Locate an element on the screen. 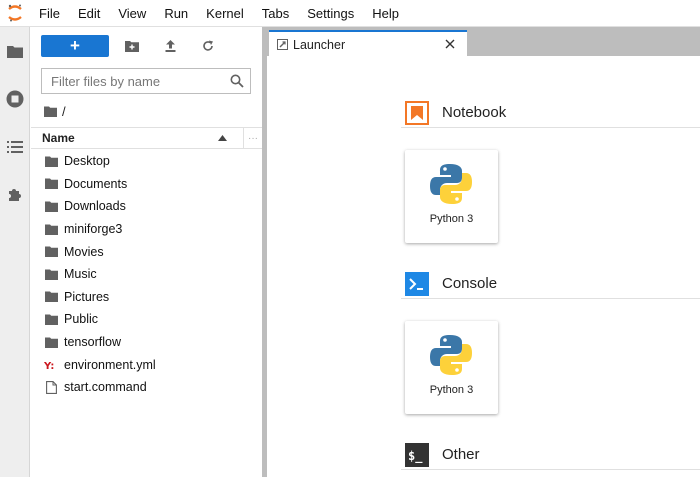 This screenshot has height=477, width=700. close-icon is located at coordinates (450, 44).